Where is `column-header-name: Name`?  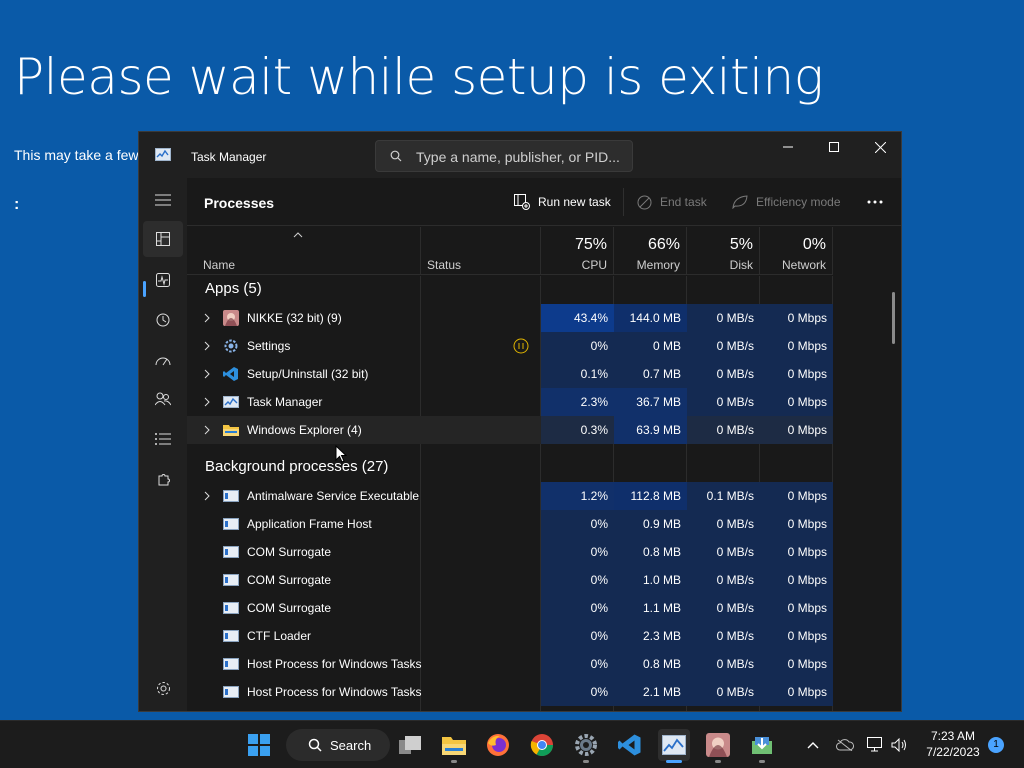 column-header-name: Name is located at coordinates (304, 251).